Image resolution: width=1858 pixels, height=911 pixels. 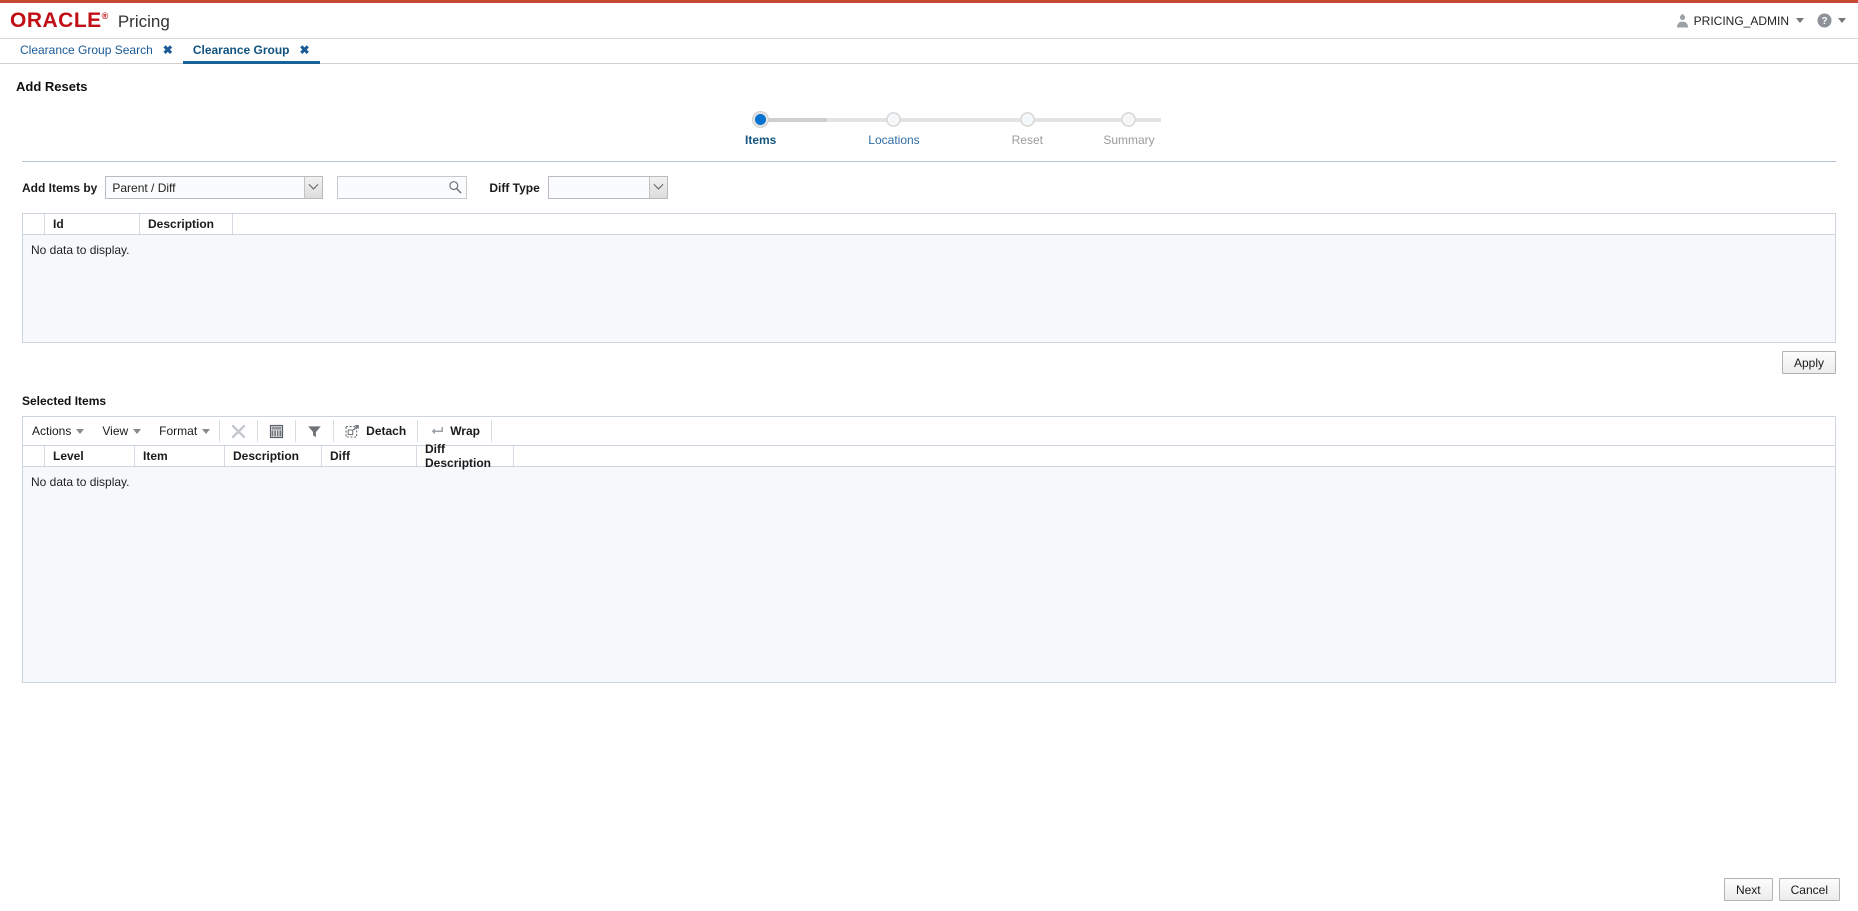 I want to click on user-name-label: PRICING_ADMIN, so click(x=1741, y=20).